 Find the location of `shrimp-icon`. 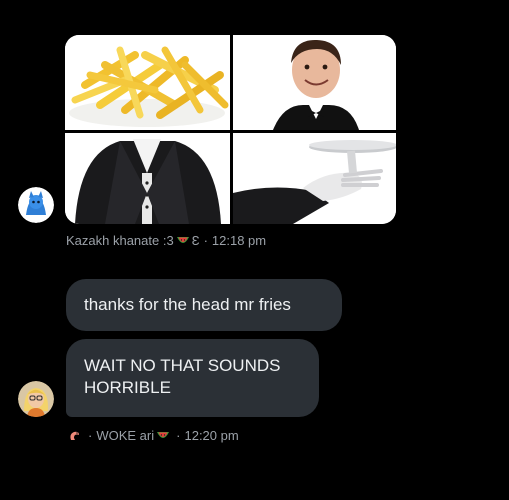

shrimp-icon is located at coordinates (75, 436).